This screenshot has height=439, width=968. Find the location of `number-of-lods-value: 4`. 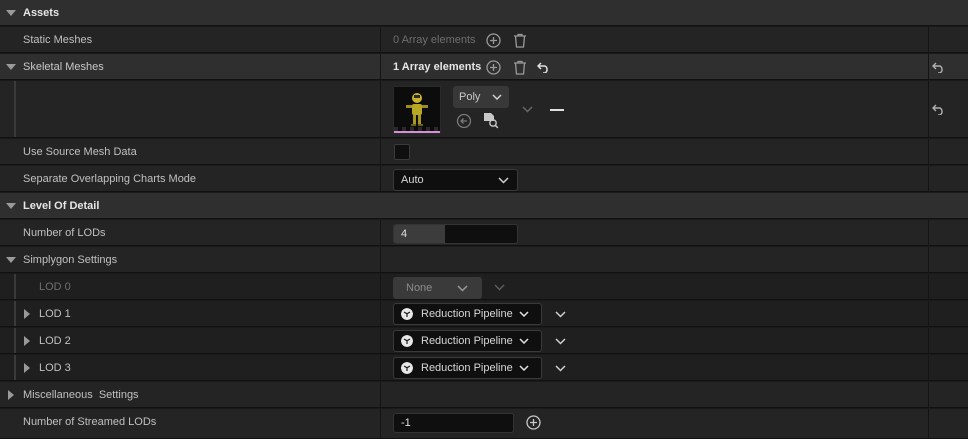

number-of-lods-value: 4 is located at coordinates (404, 234).